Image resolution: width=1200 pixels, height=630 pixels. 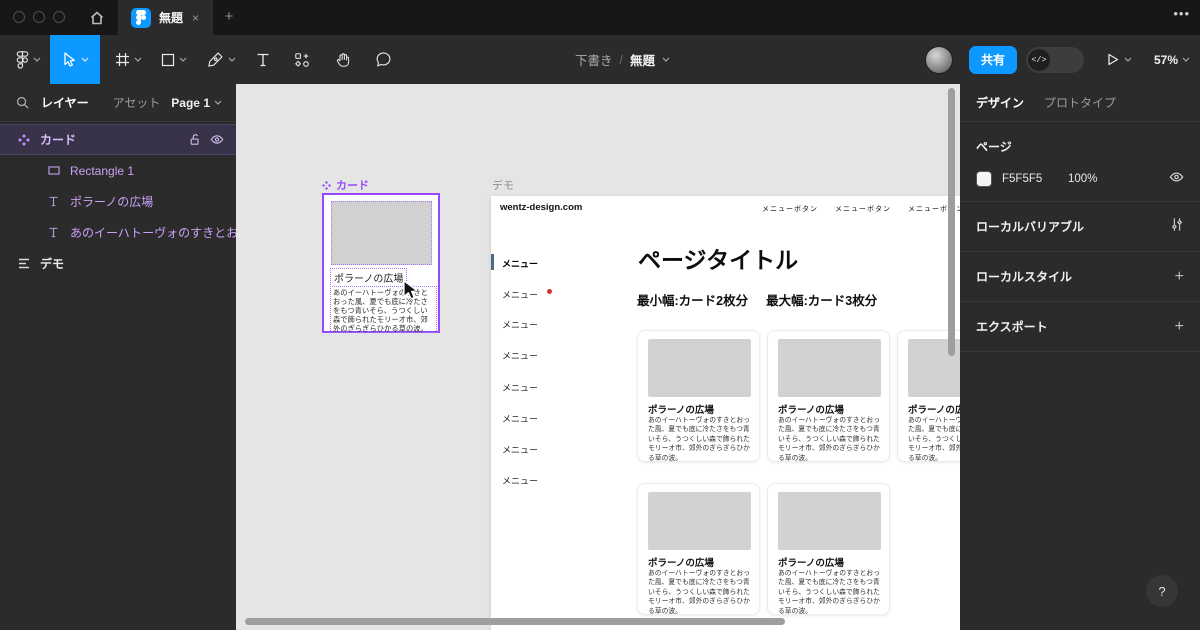 What do you see at coordinates (541, 207) in the screenshot?
I see `site-logo-text: wentz-design.com` at bounding box center [541, 207].